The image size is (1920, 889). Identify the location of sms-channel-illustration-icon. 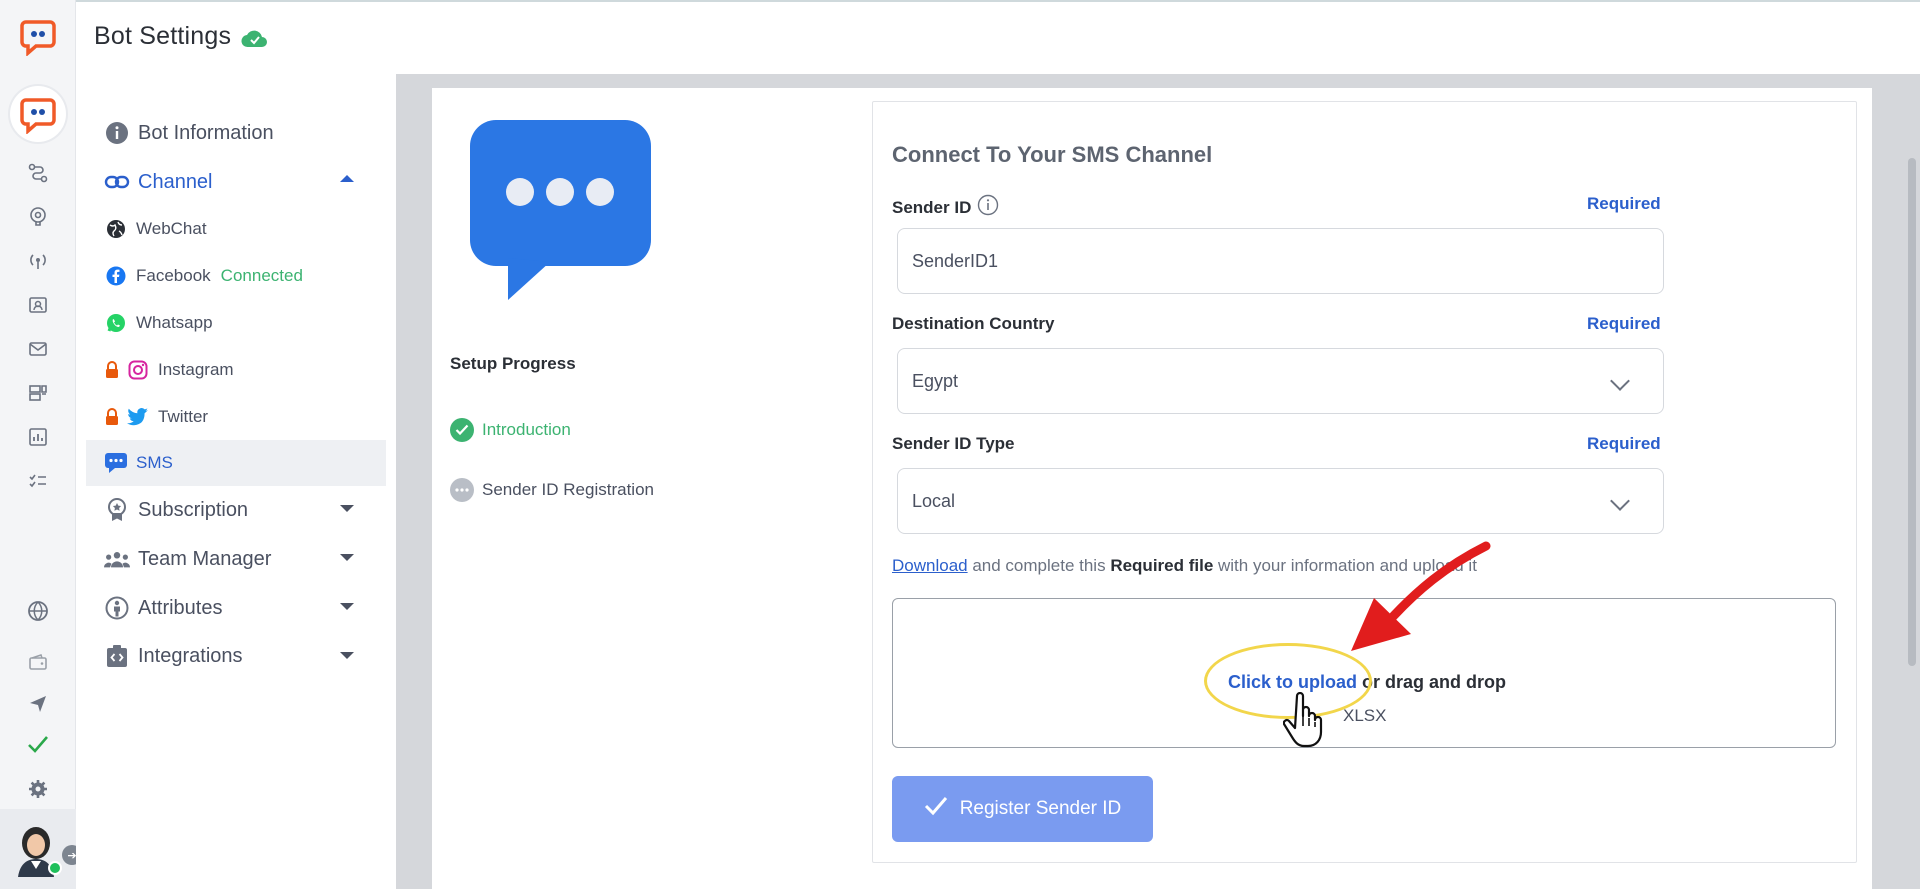
(560, 210).